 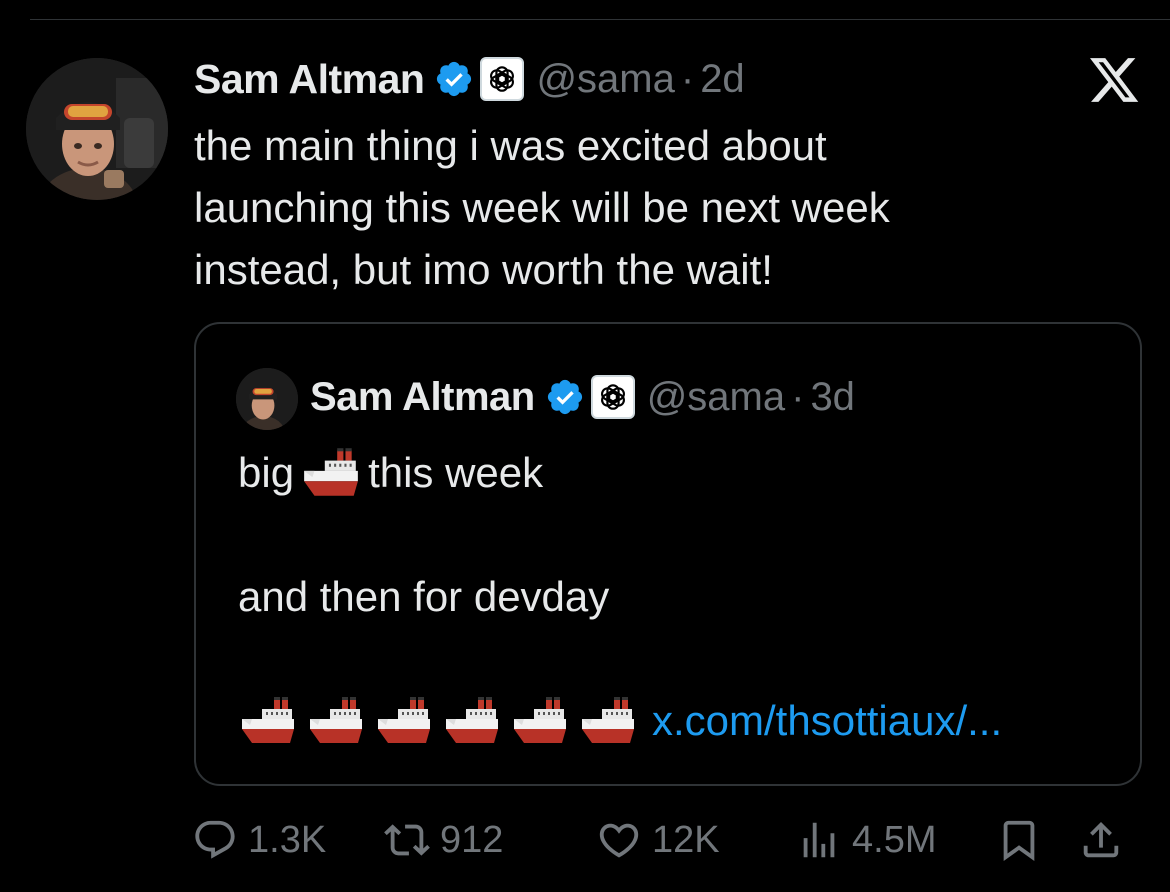 I want to click on share-icon, so click(x=1101, y=839).